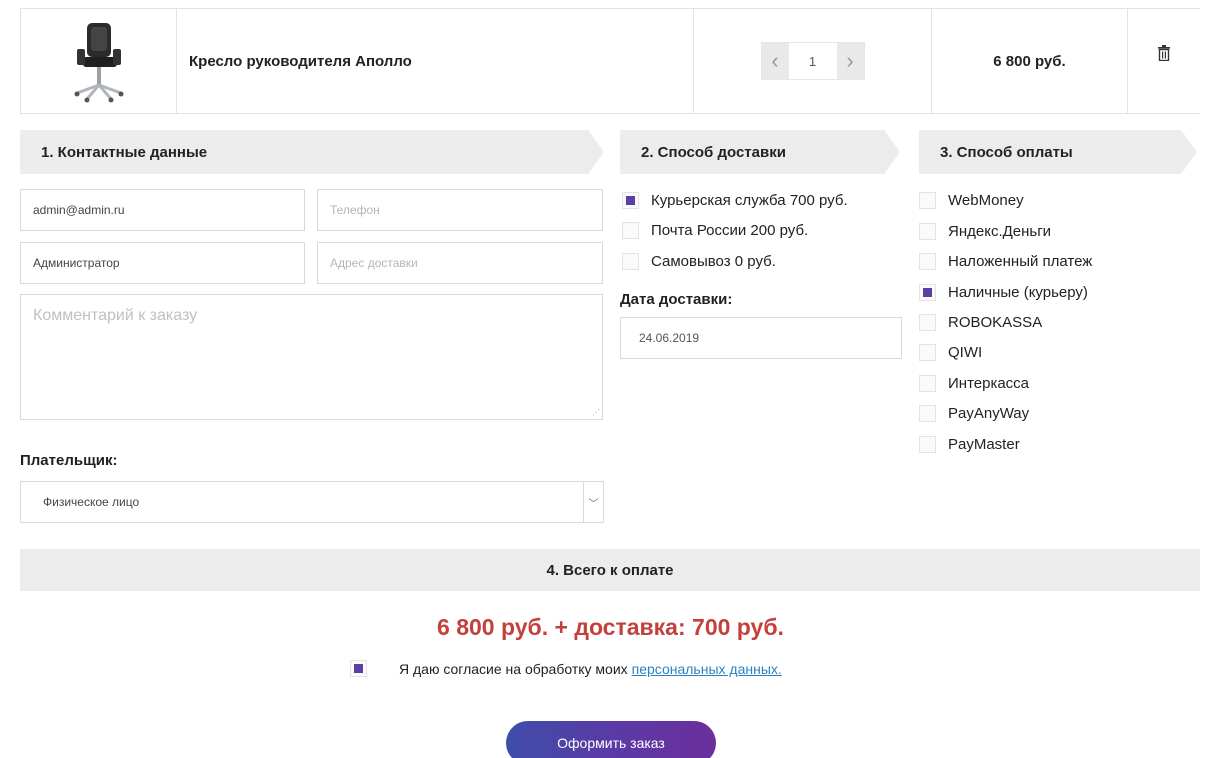 This screenshot has height=758, width=1211. What do you see at coordinates (1018, 292) in the screenshot?
I see `payment-option-label: Наличные (курьеру)` at bounding box center [1018, 292].